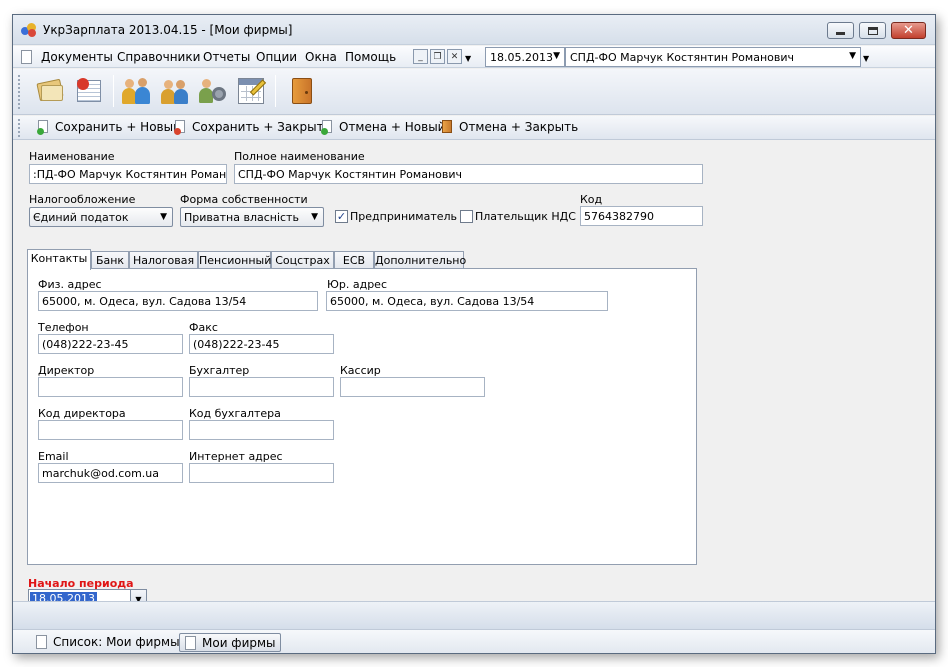 The width and height of the screenshot is (948, 667). What do you see at coordinates (521, 57) in the screenshot?
I see `date-value: 18.05.2013` at bounding box center [521, 57].